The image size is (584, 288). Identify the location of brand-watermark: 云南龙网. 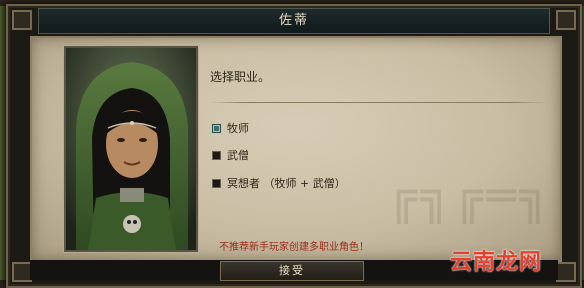
(496, 262).